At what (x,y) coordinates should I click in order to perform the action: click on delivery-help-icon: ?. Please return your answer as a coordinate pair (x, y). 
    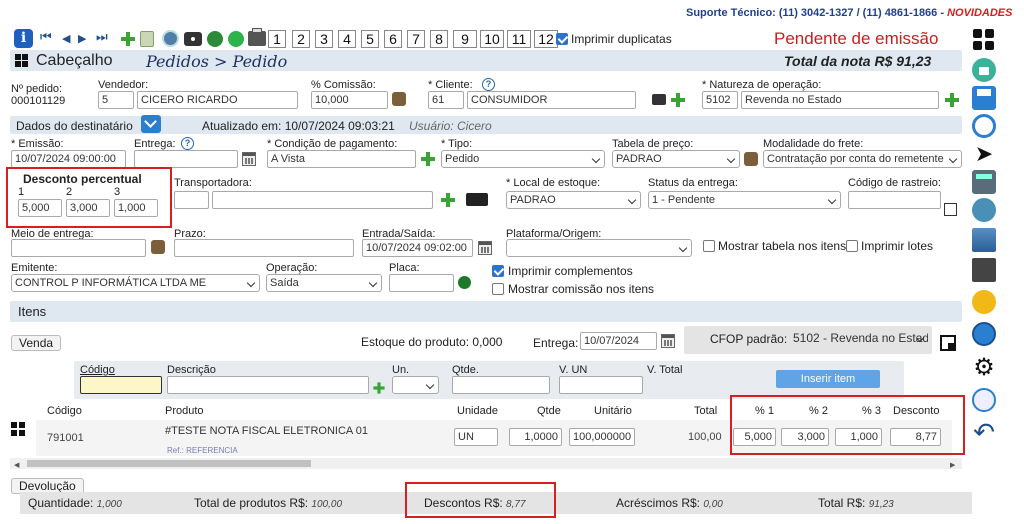
    Looking at the image, I should click on (187, 143).